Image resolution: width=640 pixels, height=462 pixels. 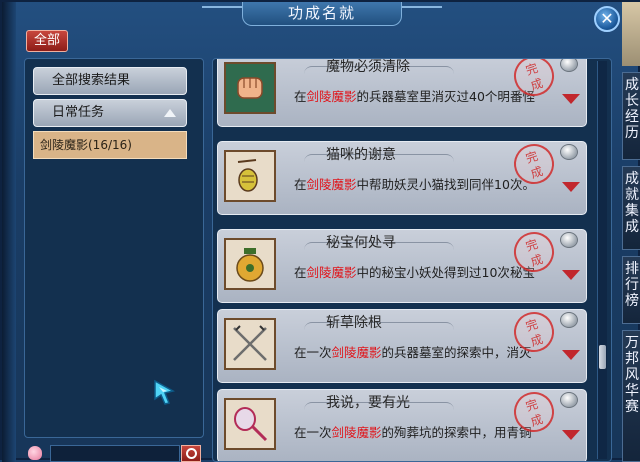 What do you see at coordinates (250, 176) in the screenshot?
I see `lantern-icon` at bounding box center [250, 176].